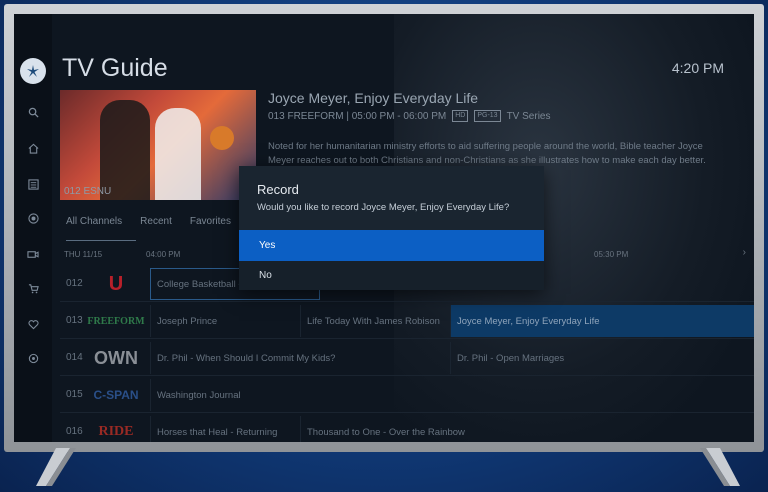  What do you see at coordinates (225, 321) in the screenshot?
I see `program-cell: Joseph Prince` at bounding box center [225, 321].